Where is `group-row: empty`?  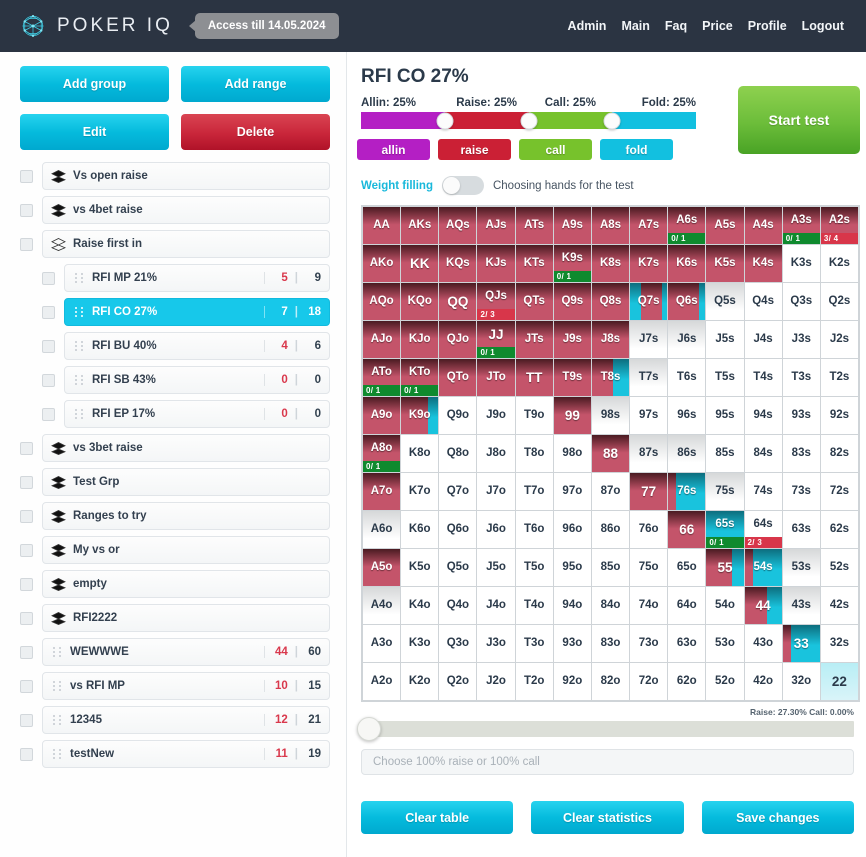 group-row: empty is located at coordinates (186, 584).